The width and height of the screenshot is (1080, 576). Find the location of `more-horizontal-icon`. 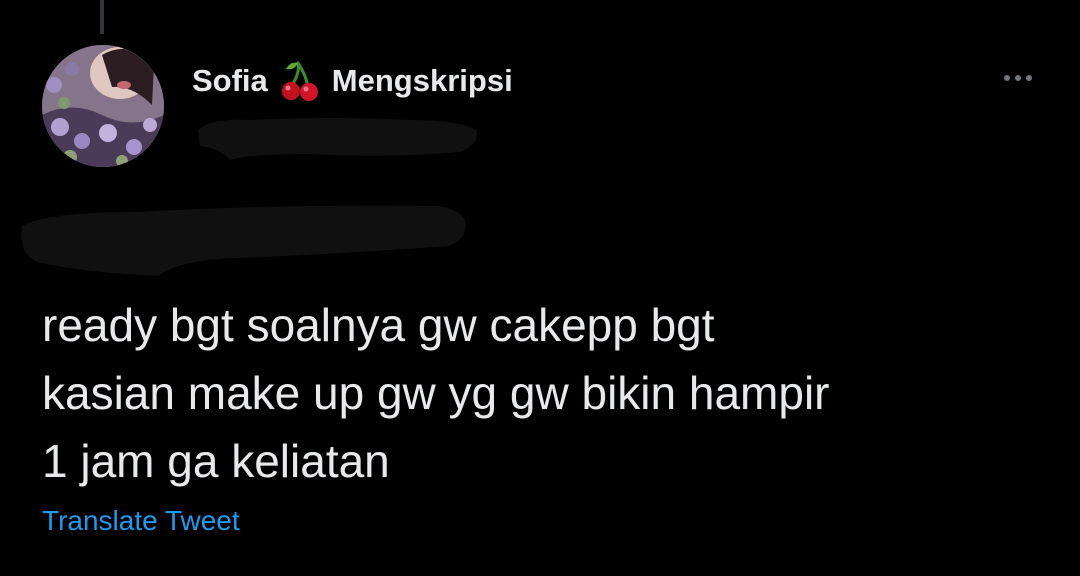

more-horizontal-icon is located at coordinates (1018, 78).